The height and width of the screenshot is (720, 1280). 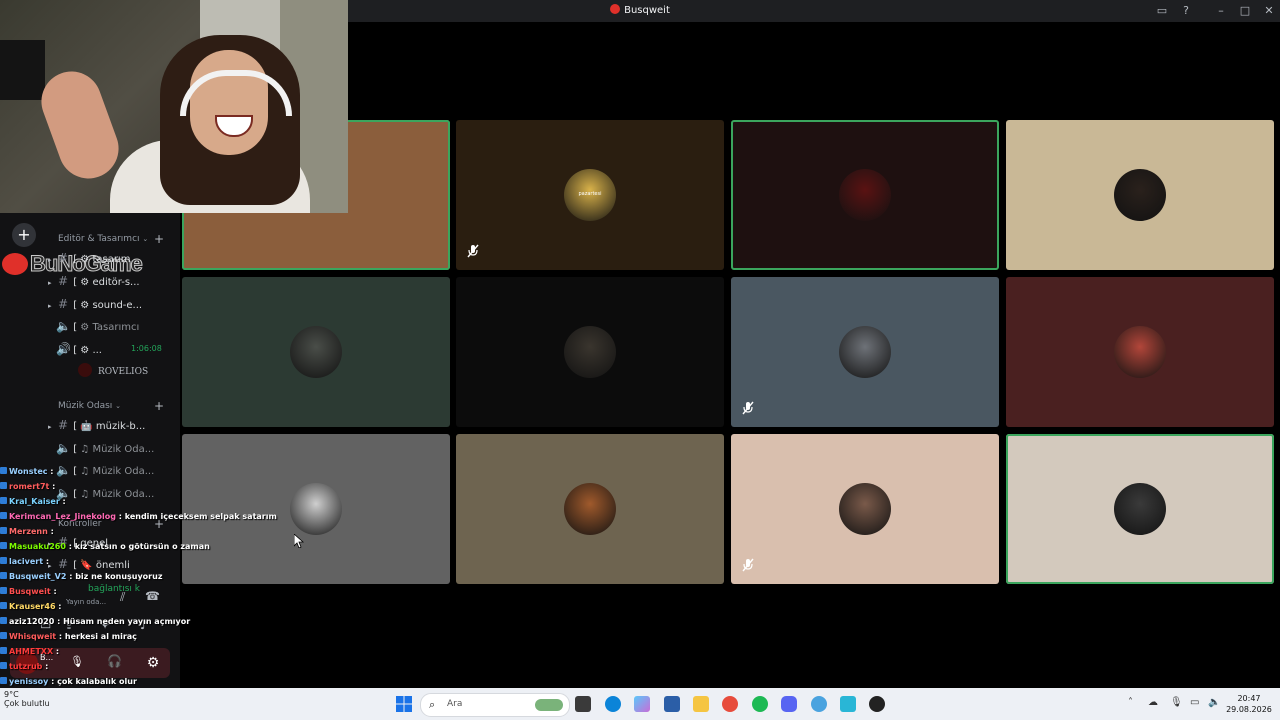 What do you see at coordinates (118, 406) in the screenshot?
I see `chevron-down-icon: ⌄` at bounding box center [118, 406].